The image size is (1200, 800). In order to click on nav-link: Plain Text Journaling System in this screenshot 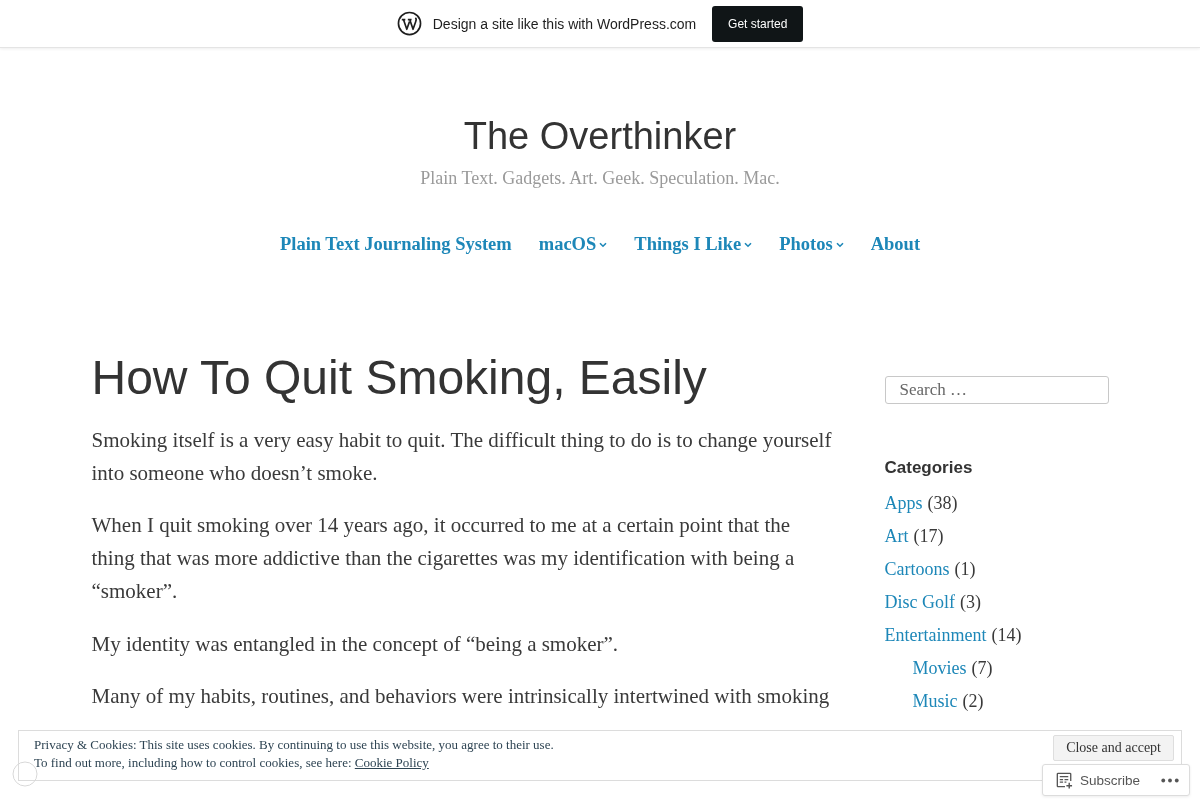, I will do `click(395, 244)`.